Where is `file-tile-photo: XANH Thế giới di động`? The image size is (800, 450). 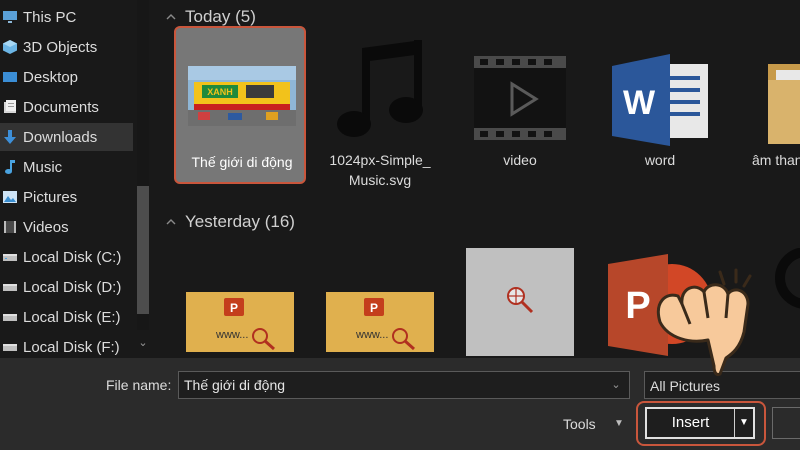
file-tile-photo: XANH Thế giới di động is located at coordinates (240, 105).